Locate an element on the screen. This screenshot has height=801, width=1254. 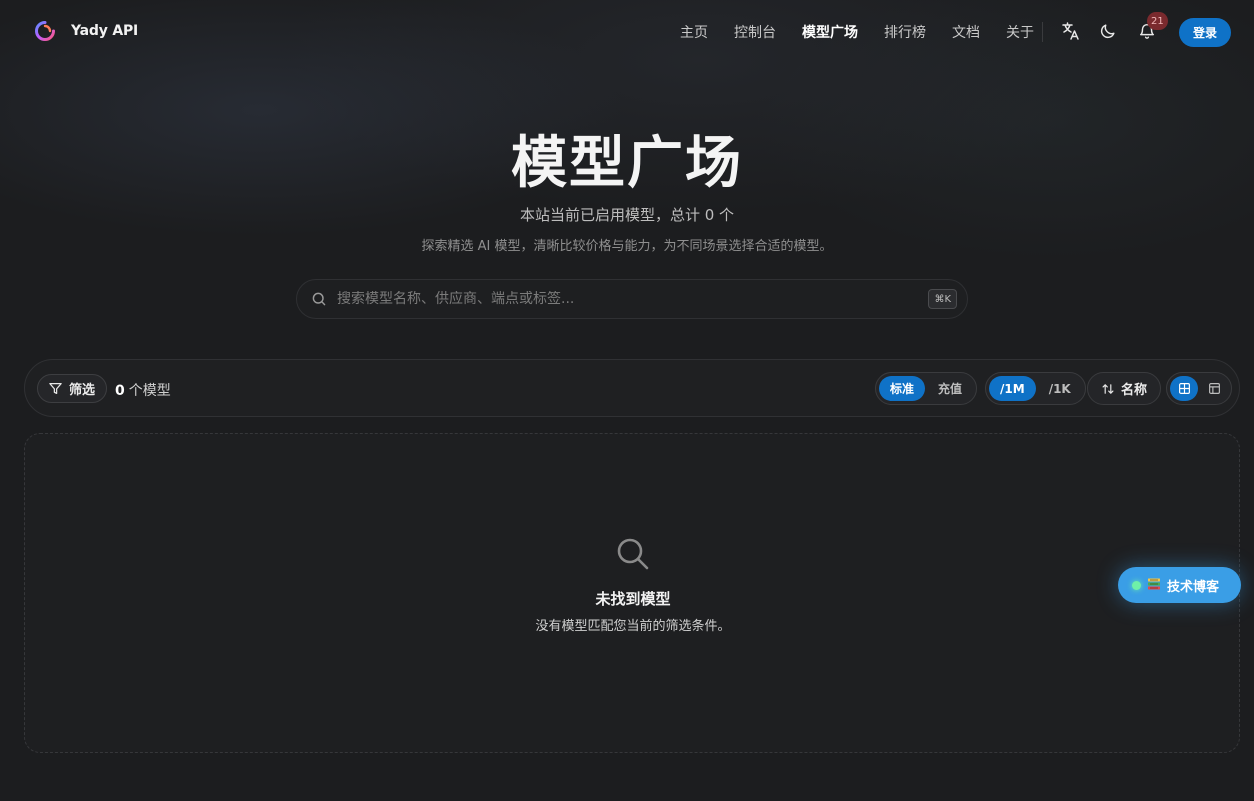
grid-view-button is located at coordinates (1184, 388).